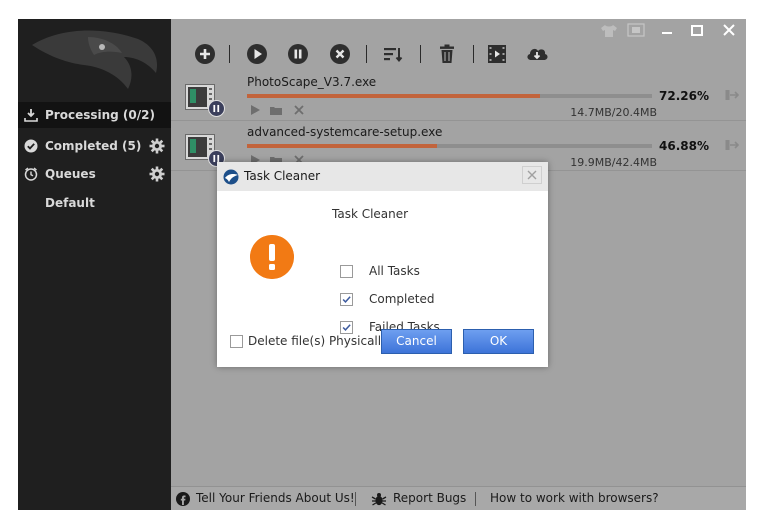 Image resolution: width=764 pixels, height=518 pixels. I want to click on report-bugs-link: Report Bugs, so click(429, 498).